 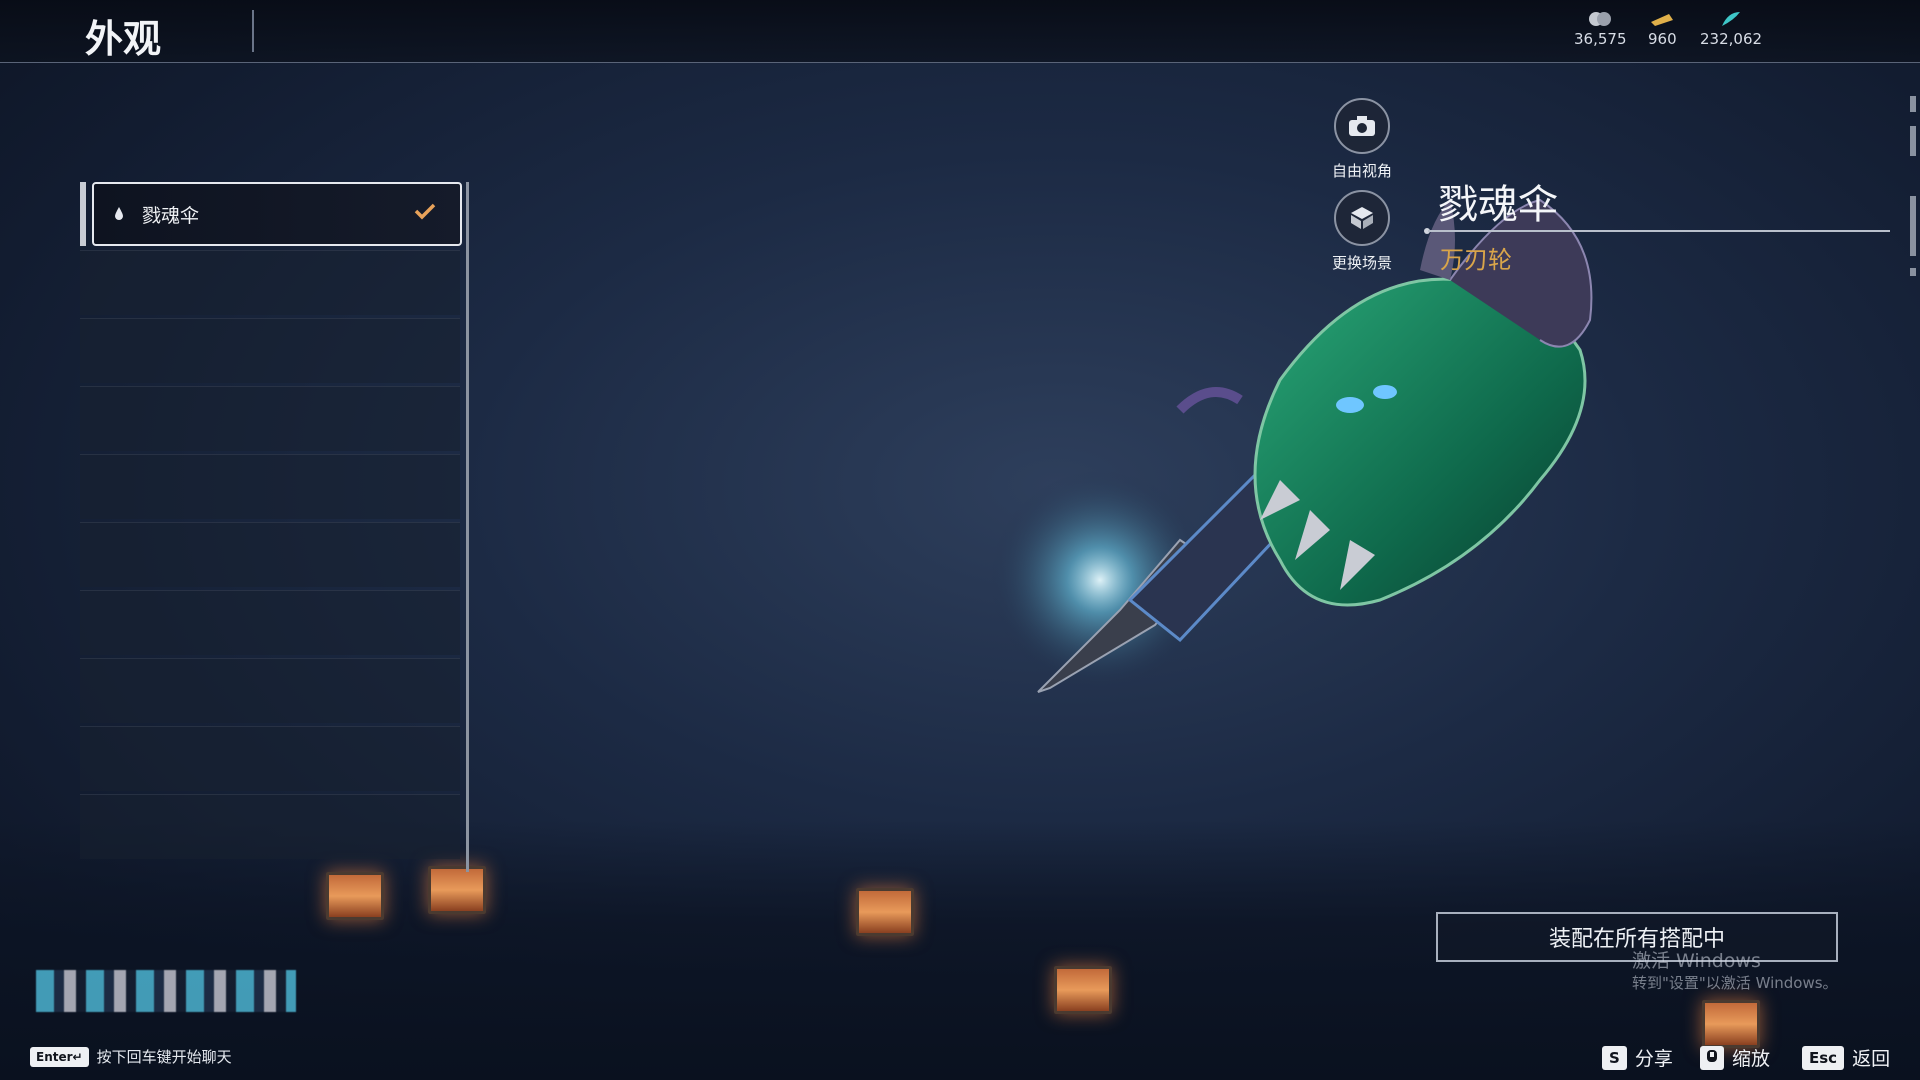 I want to click on checkmark-icon, so click(x=425, y=211).